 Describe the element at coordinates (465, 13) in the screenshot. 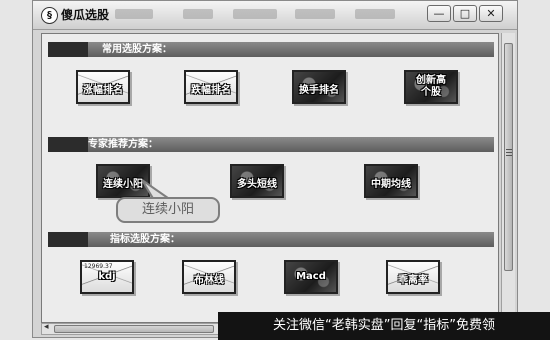

I see `maximize-button: □` at that location.